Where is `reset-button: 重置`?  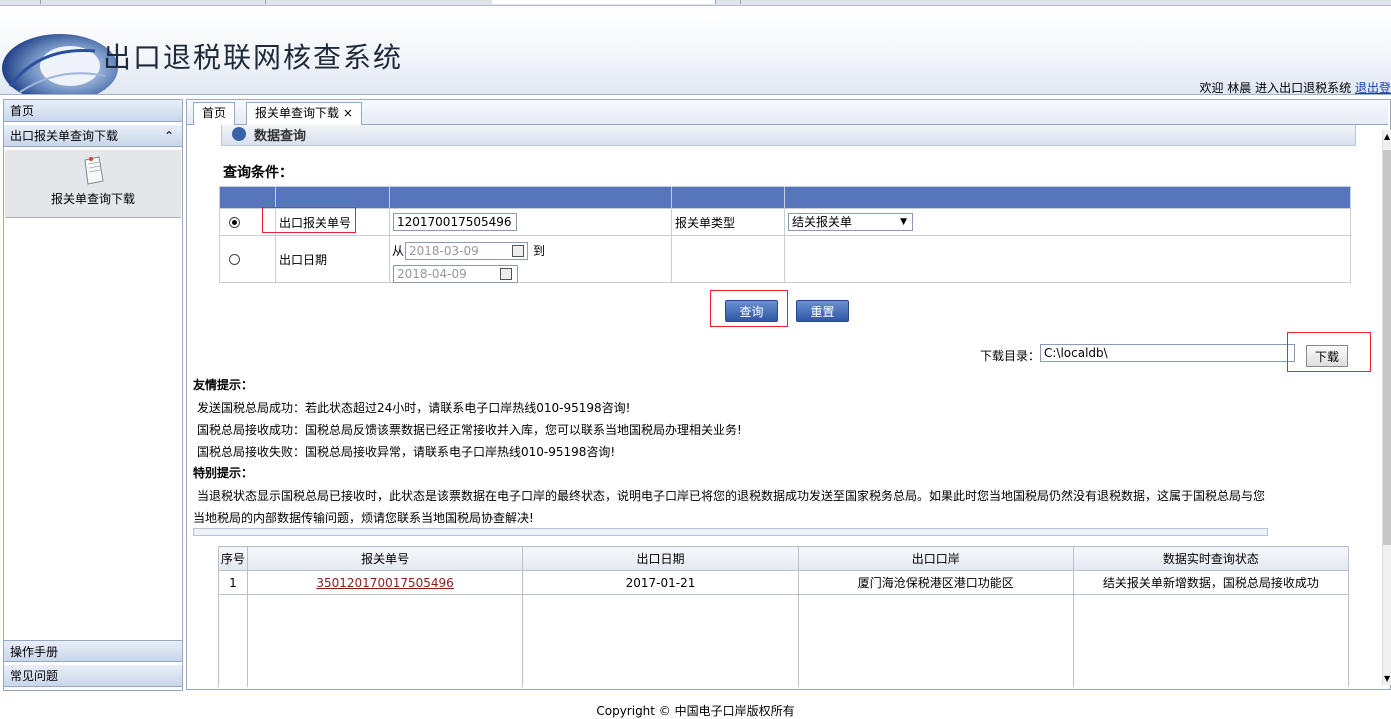
reset-button: 重置 is located at coordinates (822, 311).